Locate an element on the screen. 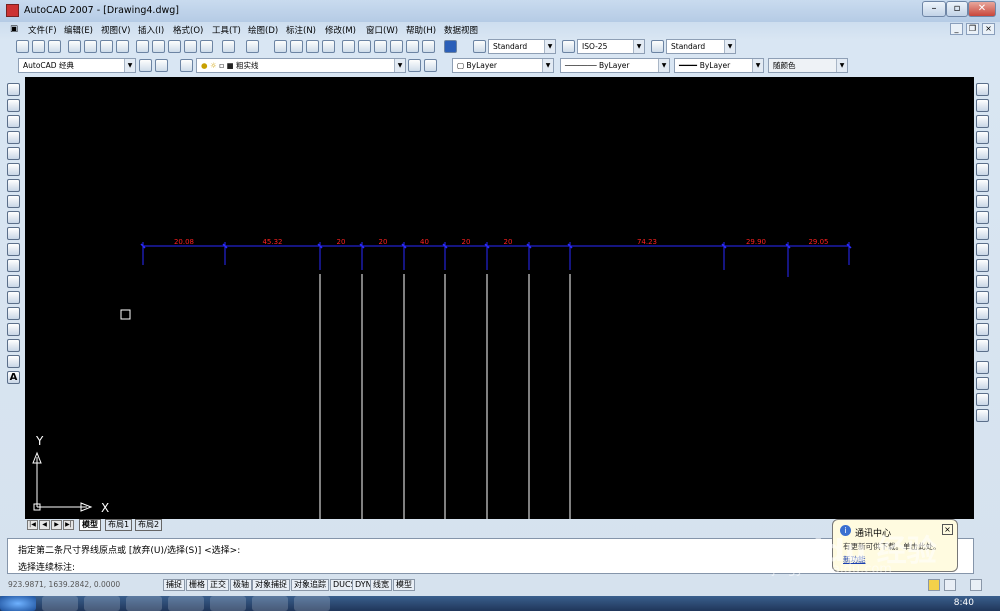  undo-icon is located at coordinates (228, 46).